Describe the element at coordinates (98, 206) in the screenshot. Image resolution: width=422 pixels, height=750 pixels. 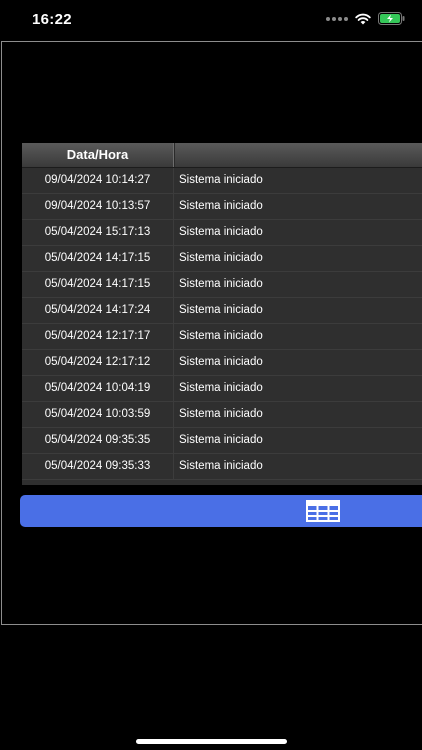
I see `cell-date: 09/04/2024 10:13:57` at that location.